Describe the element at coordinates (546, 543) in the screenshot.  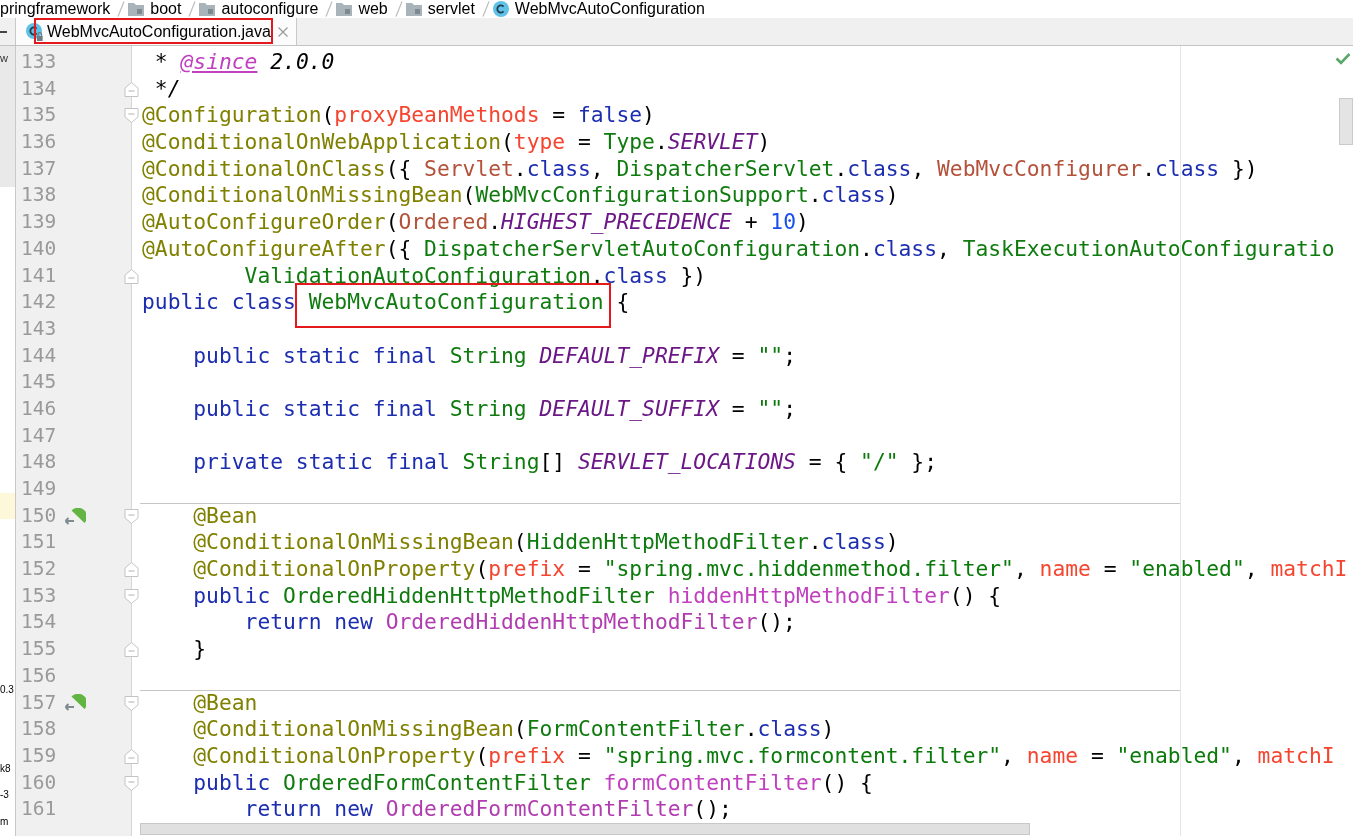
I see `code-line: @ConditionalOnMissingBean(HiddenHttpMethodFilter.class)` at that location.